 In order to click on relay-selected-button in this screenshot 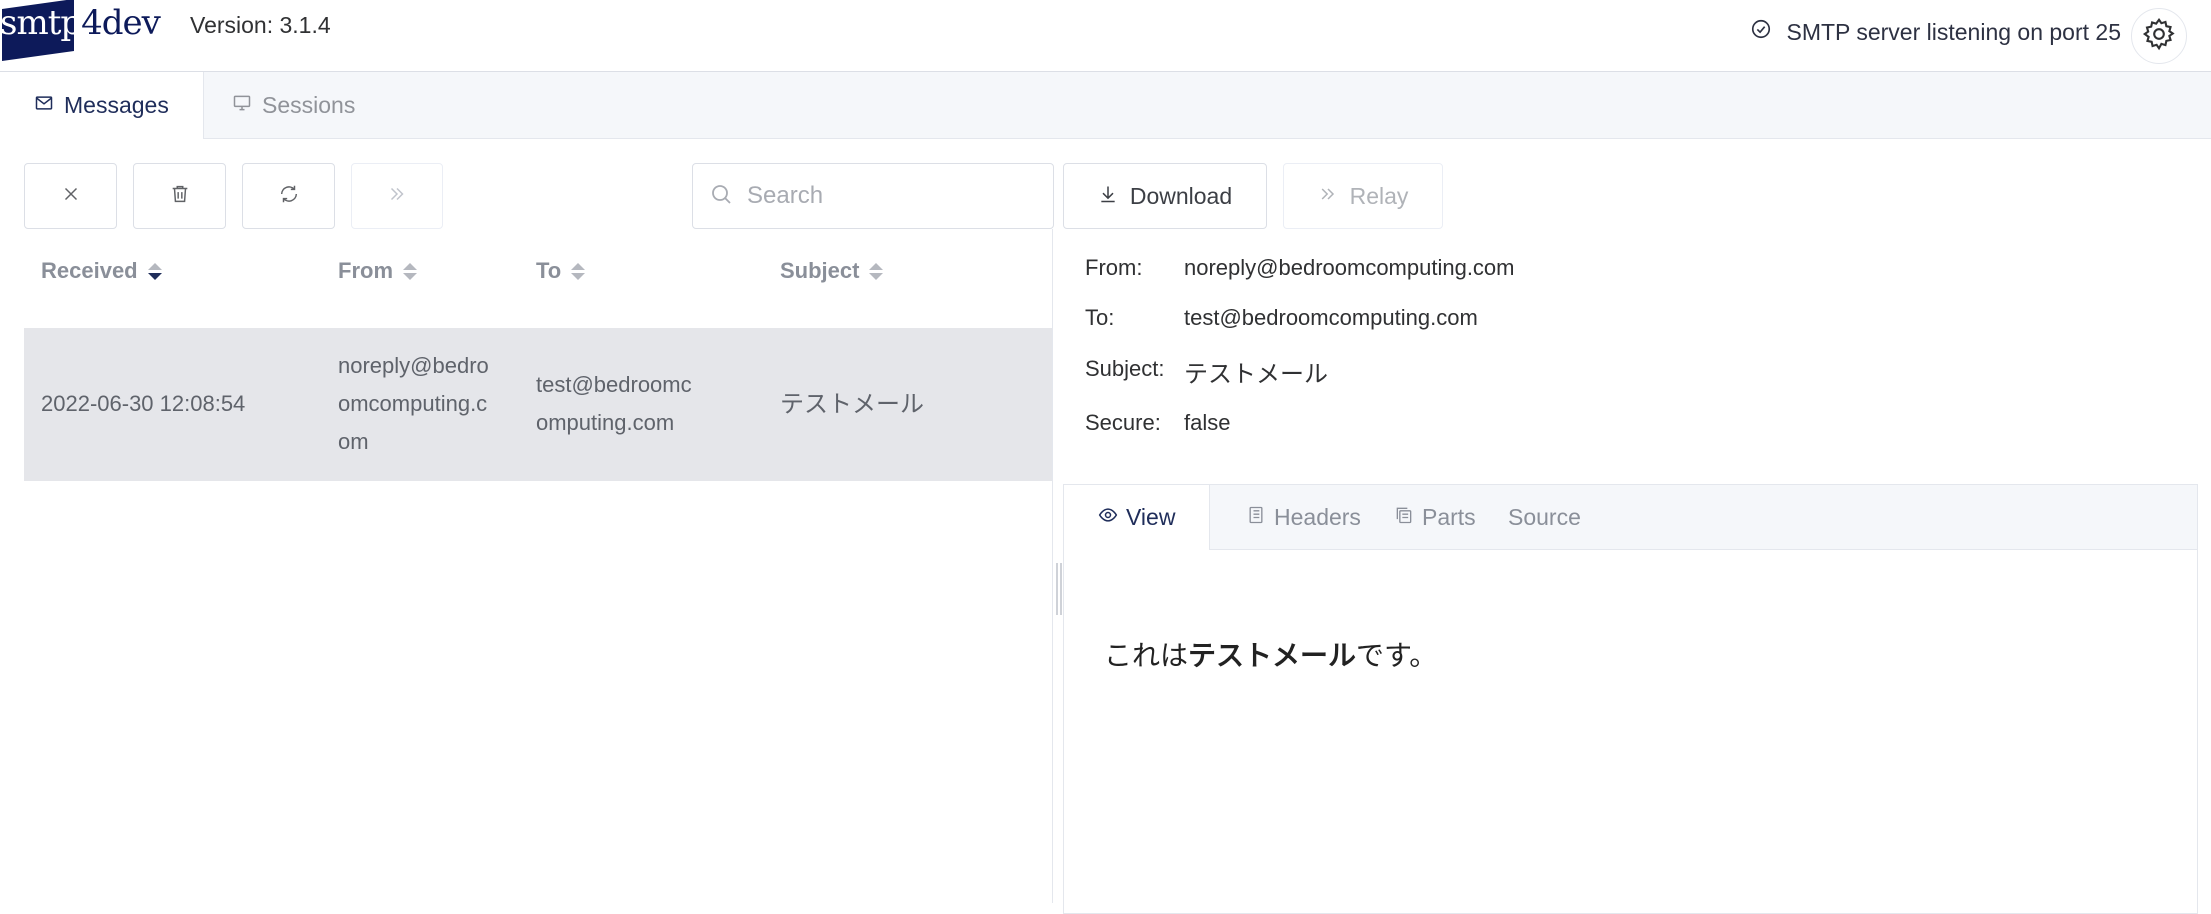, I will do `click(397, 196)`.